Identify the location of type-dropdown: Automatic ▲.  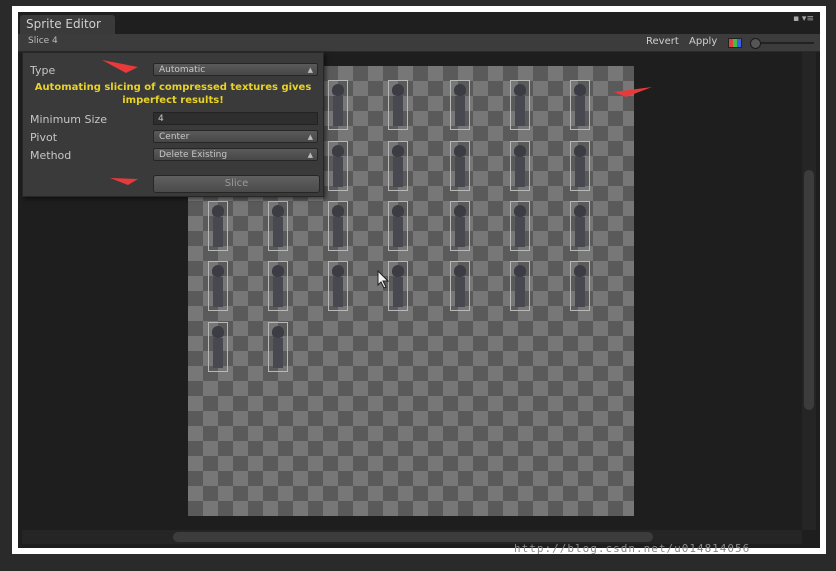
(235, 69).